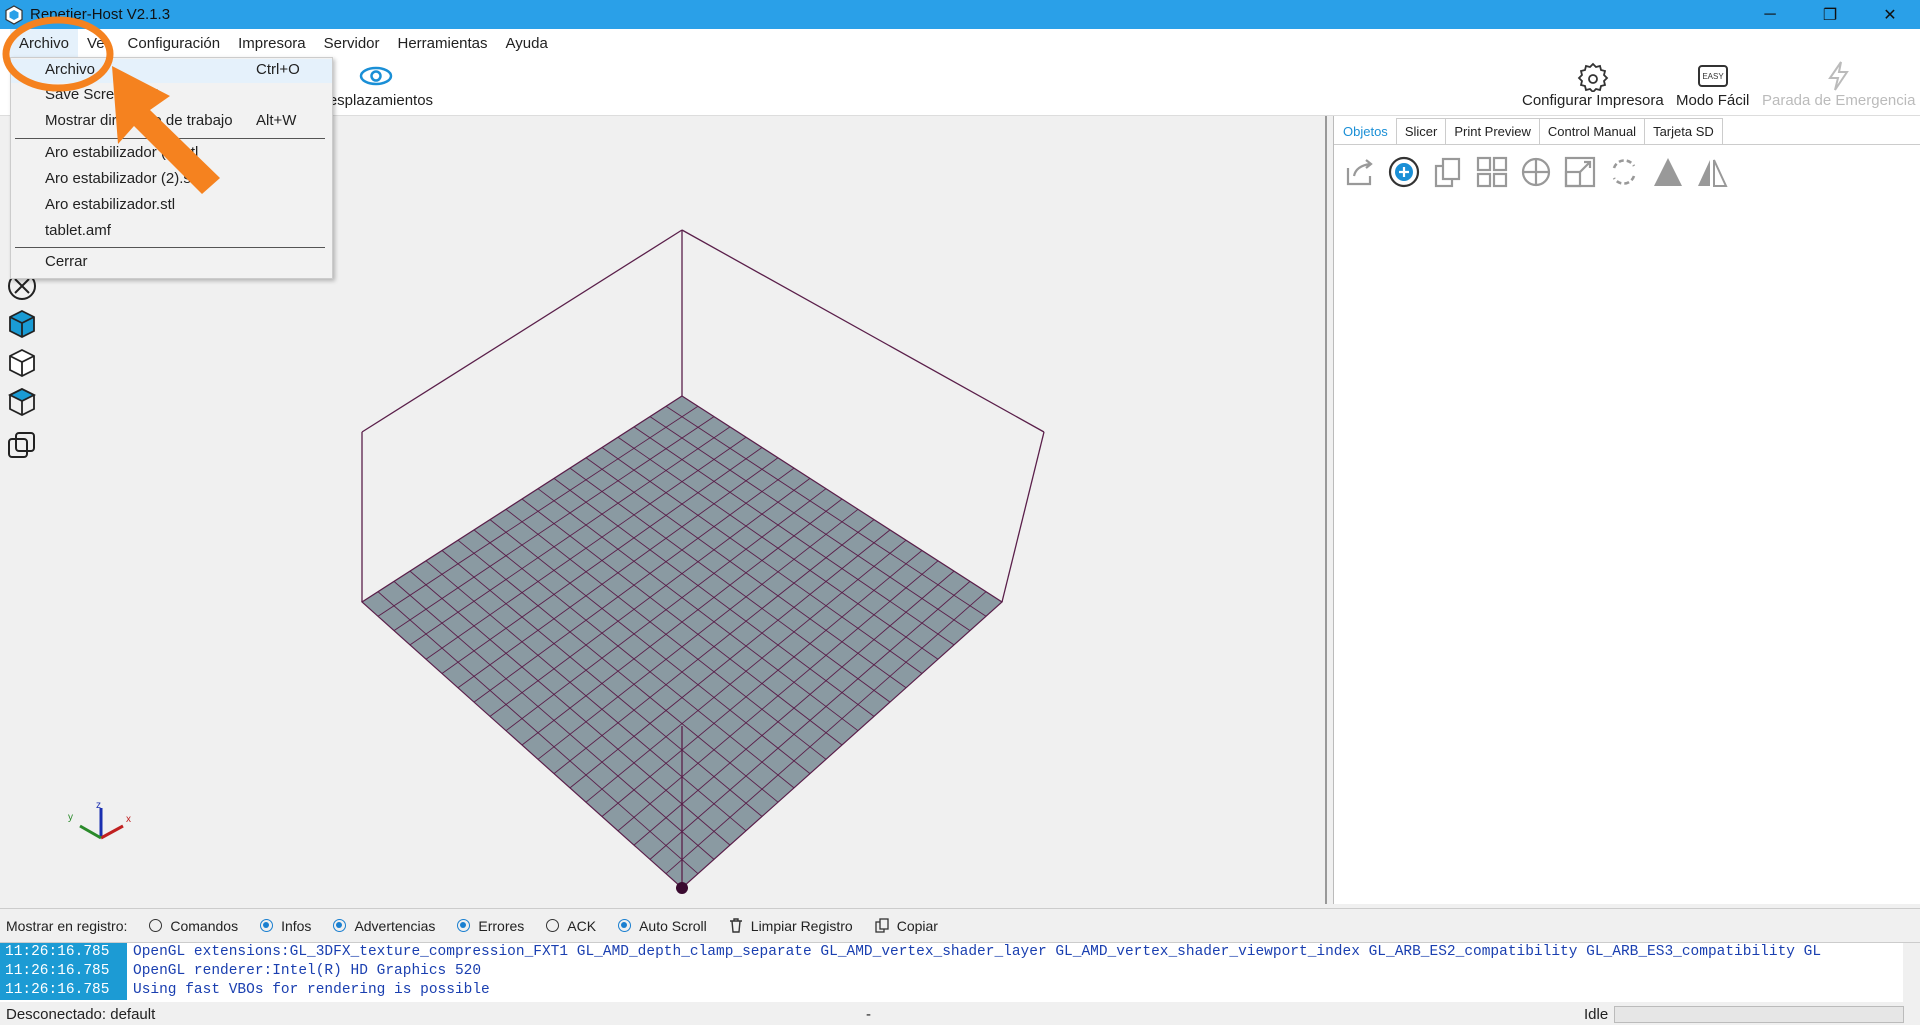 The width and height of the screenshot is (1920, 1025). I want to click on log-options-label: Mostrar en registro:, so click(67, 925).